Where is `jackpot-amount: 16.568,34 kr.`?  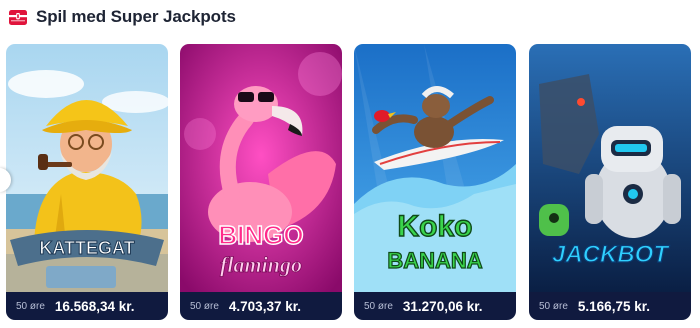
jackpot-amount: 16.568,34 kr. is located at coordinates (94, 306).